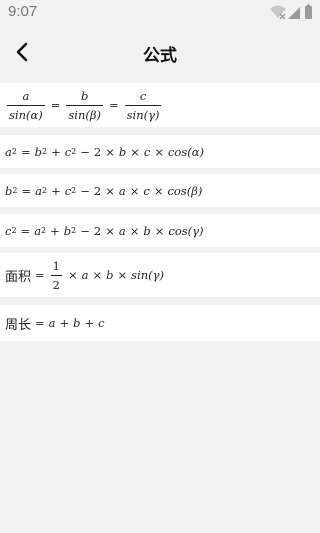 The height and width of the screenshot is (533, 320). Describe the element at coordinates (278, 12) in the screenshot. I see `wifi-off-icon` at that location.